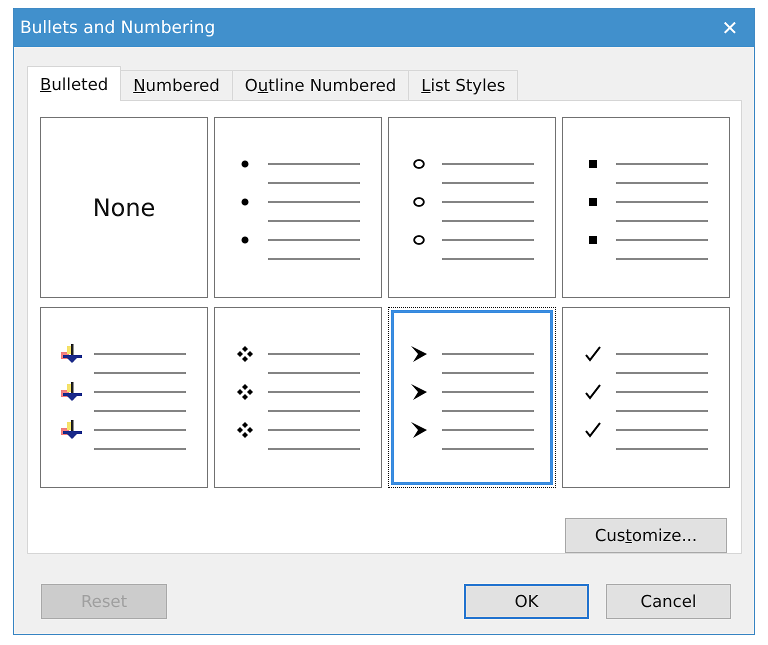 The width and height of the screenshot is (768, 645). What do you see at coordinates (74, 83) in the screenshot?
I see `tab: Bulleted` at bounding box center [74, 83].